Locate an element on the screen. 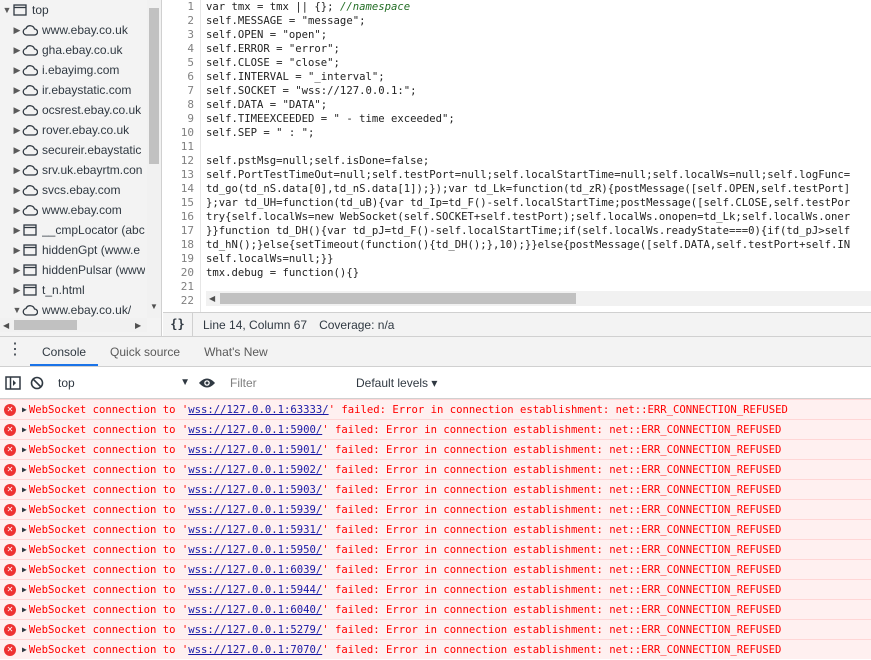 Image resolution: width=871 pixels, height=660 pixels. tree-item: ▶ __cmpLocator (abc is located at coordinates (73, 230).